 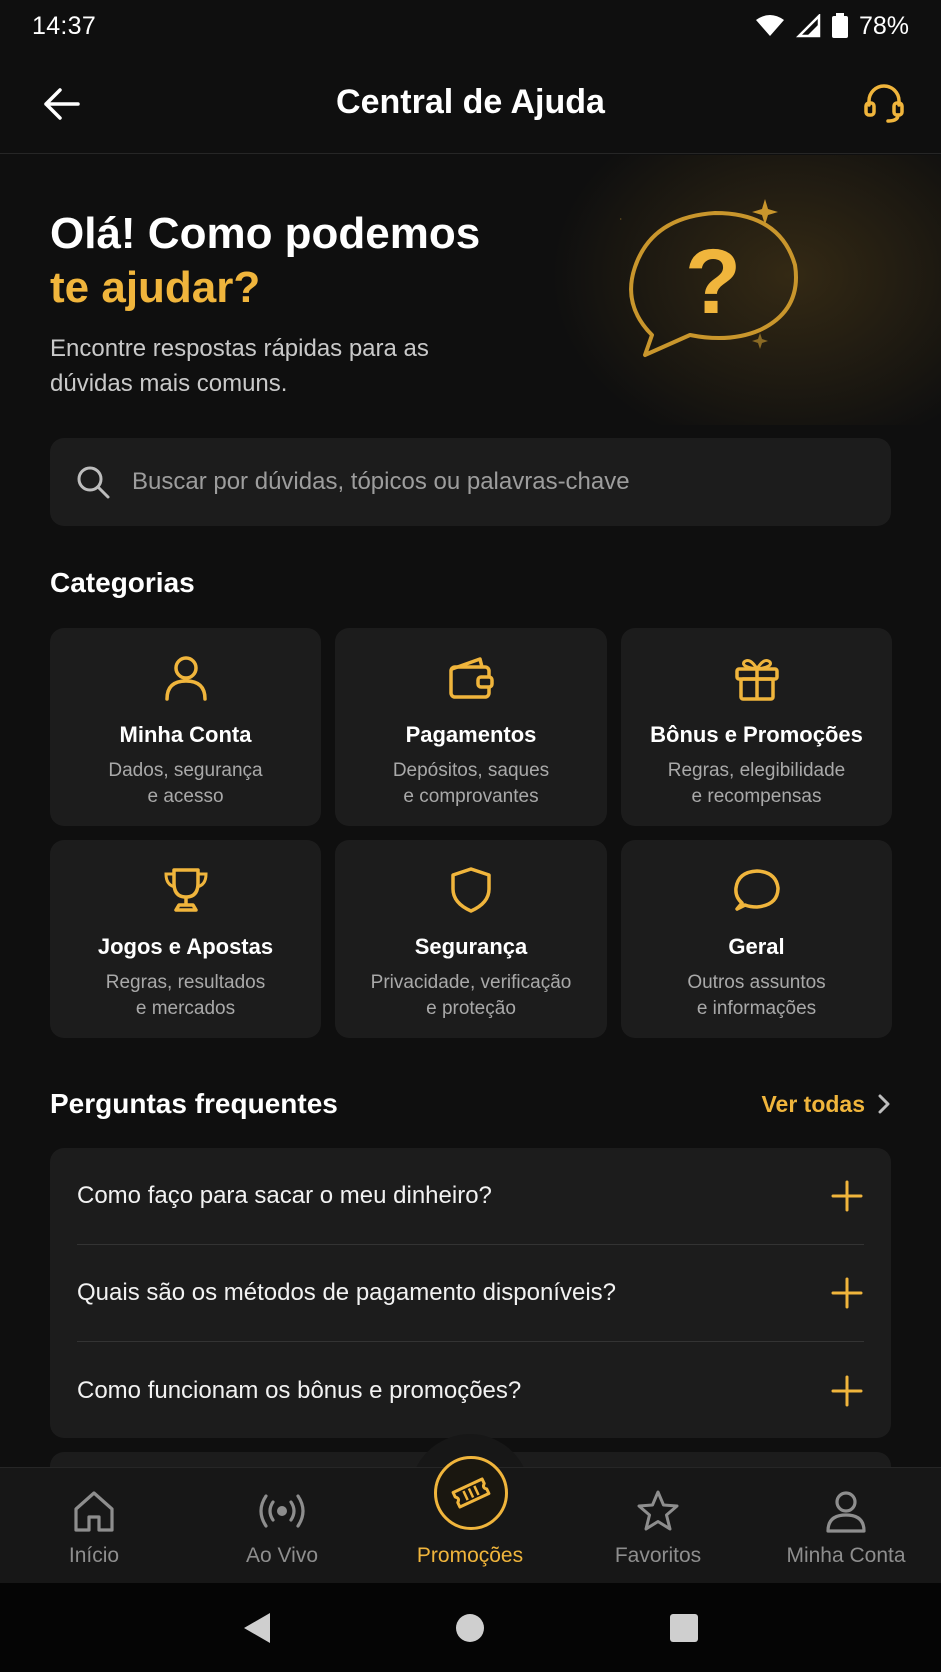 I want to click on nav-label: Ao Vivo, so click(x=282, y=1555).